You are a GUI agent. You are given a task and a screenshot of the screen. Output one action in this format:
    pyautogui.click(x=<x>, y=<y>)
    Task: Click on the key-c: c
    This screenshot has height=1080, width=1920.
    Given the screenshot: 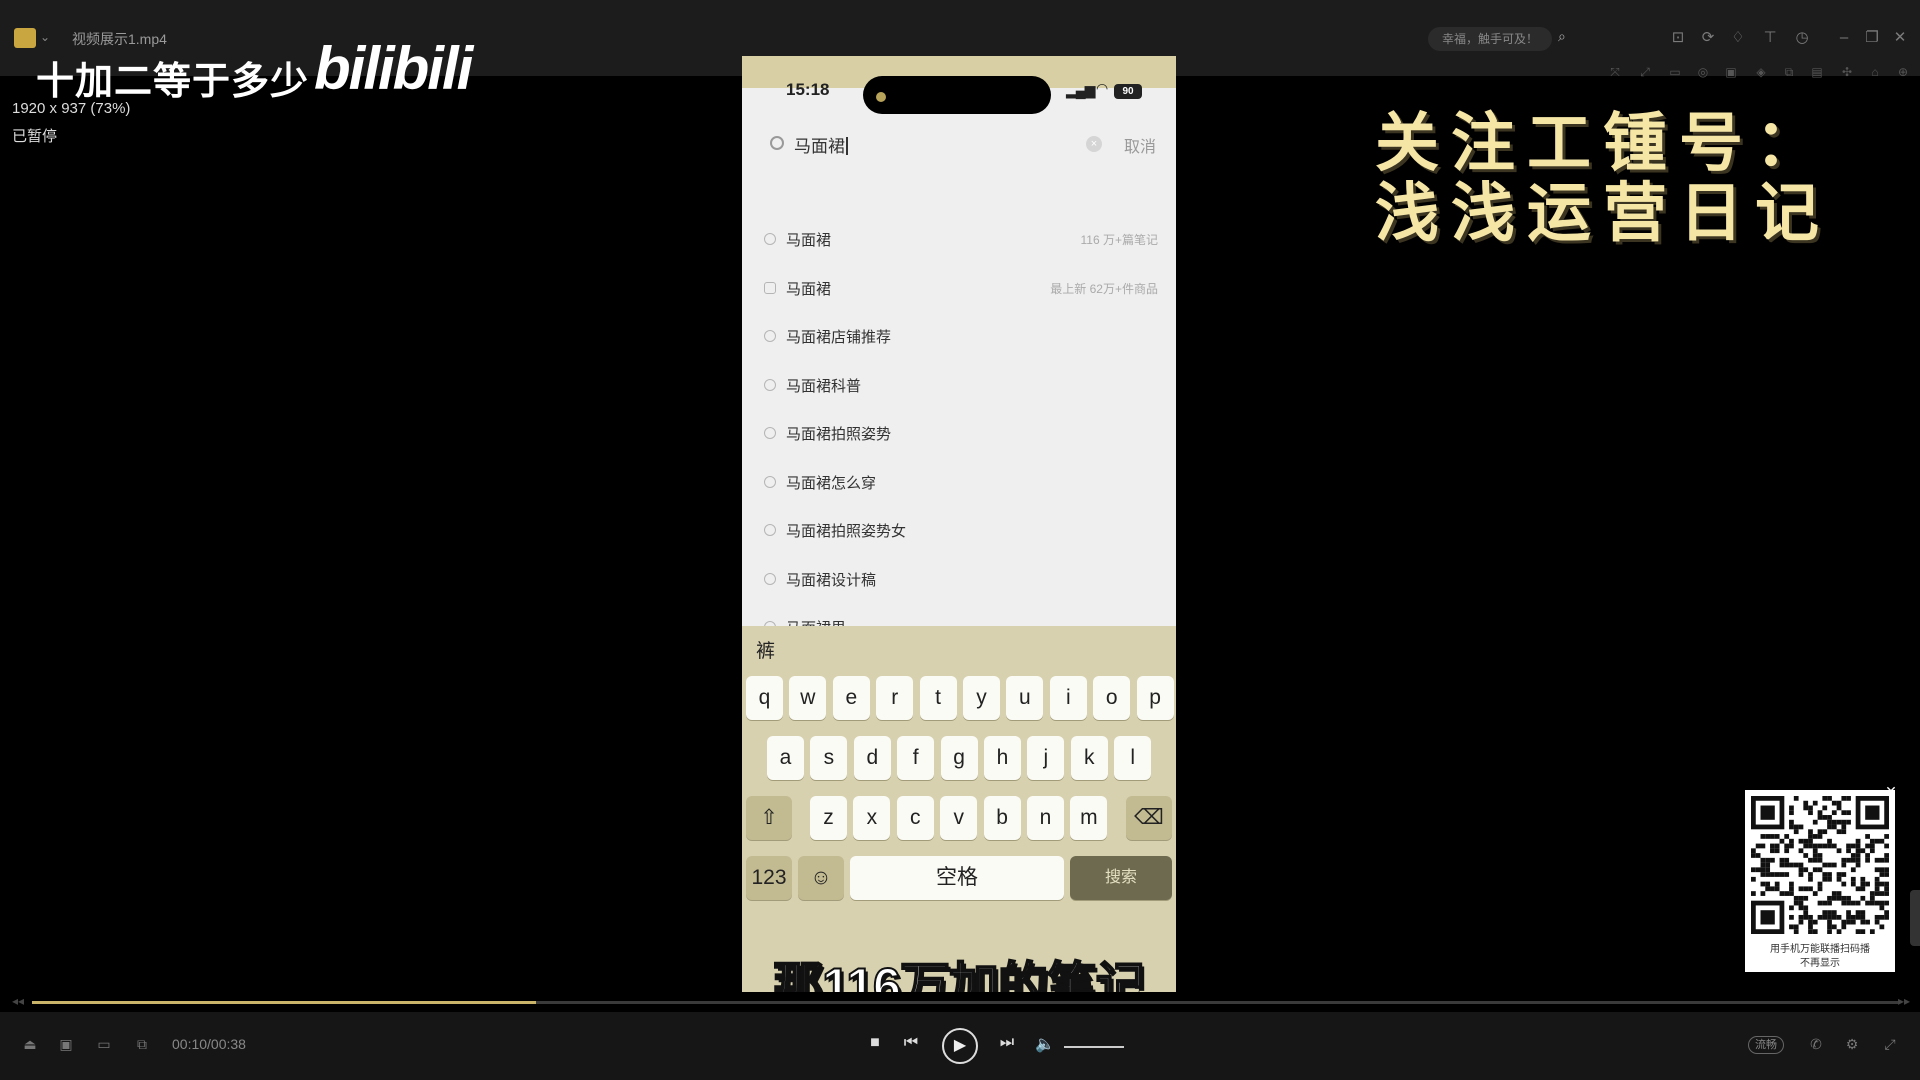 What is the action you would take?
    pyautogui.click(x=915, y=818)
    